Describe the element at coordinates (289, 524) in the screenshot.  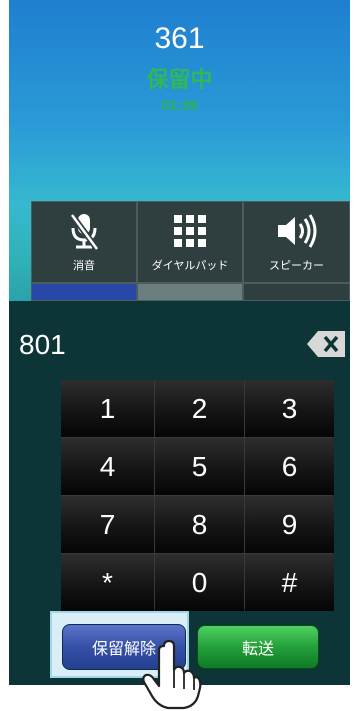
I see `key-9: 9` at that location.